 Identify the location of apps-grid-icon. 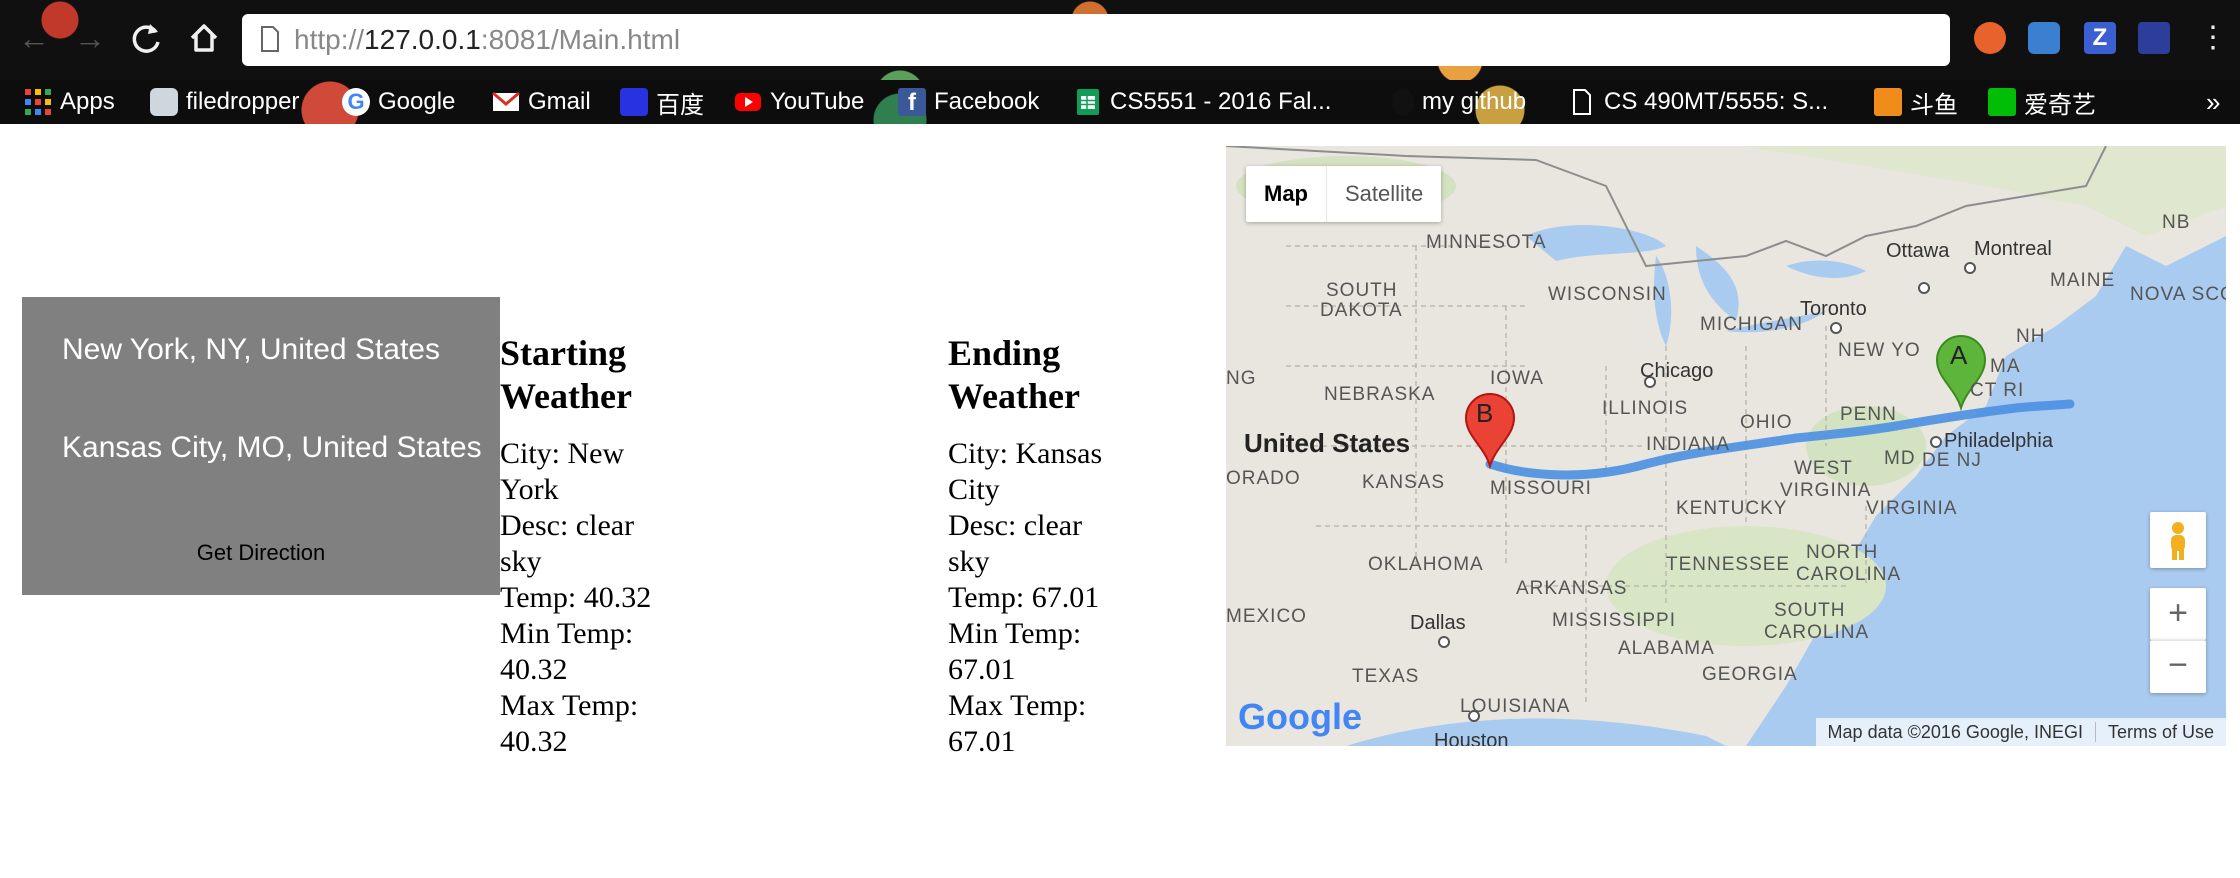
(38, 102).